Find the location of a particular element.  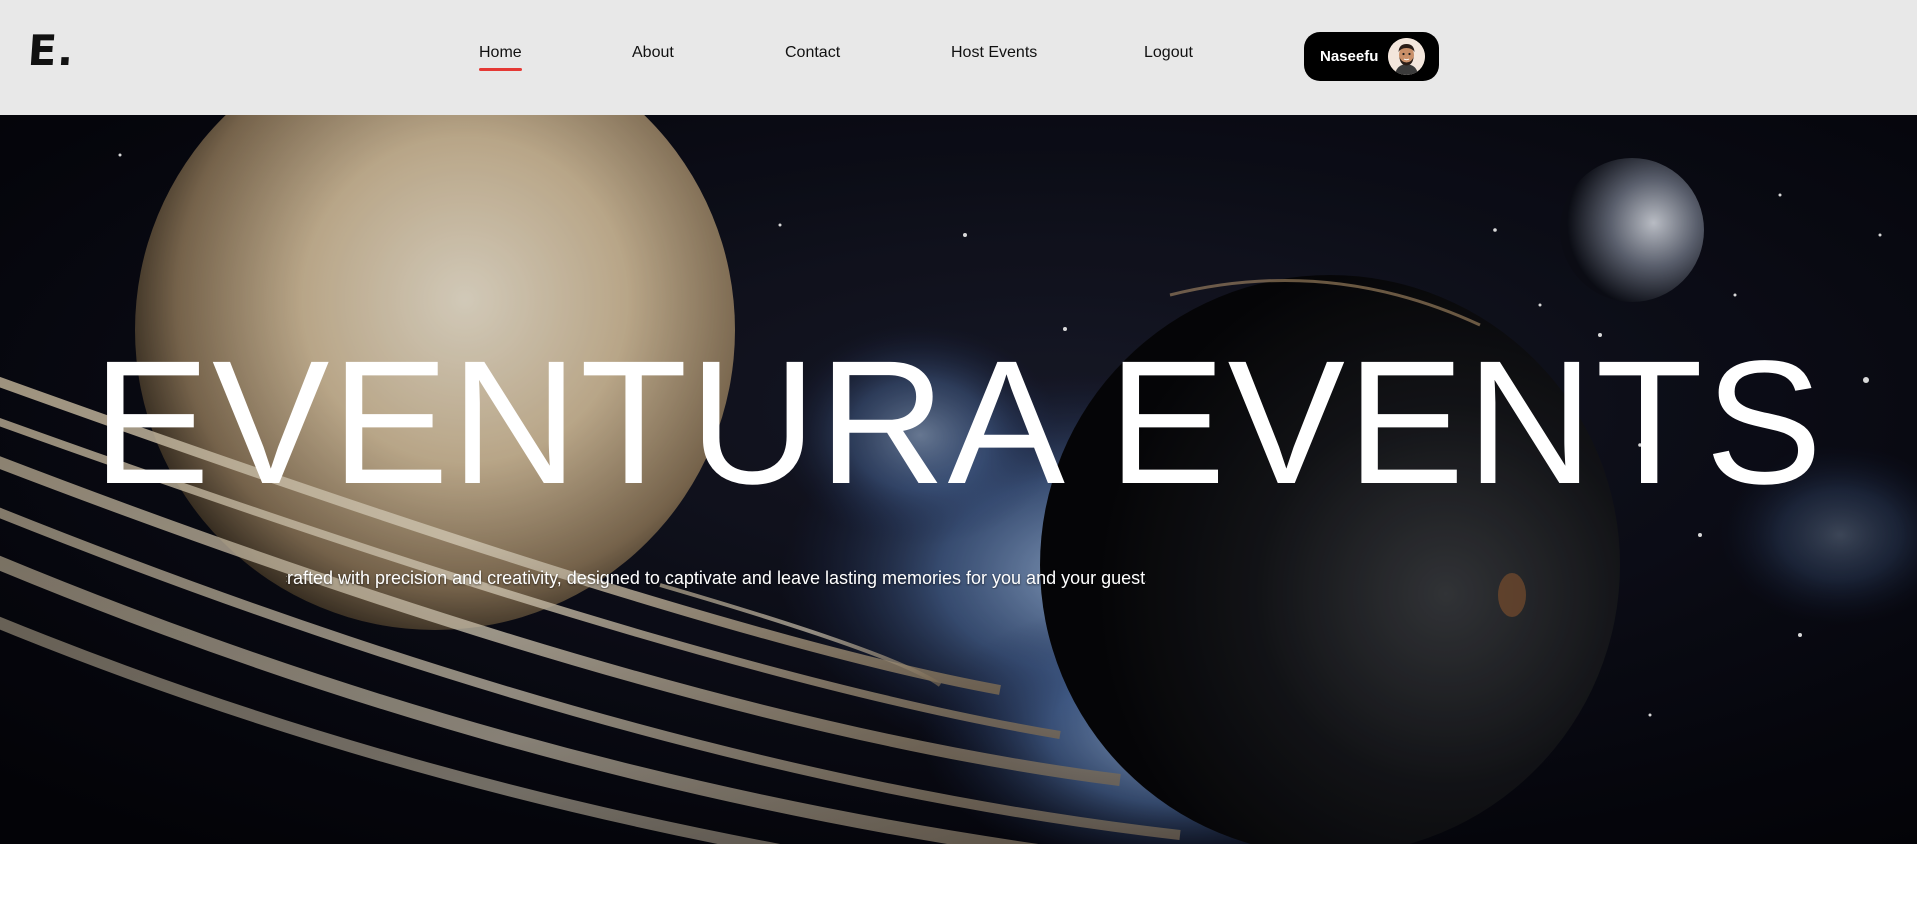

user-avatar-icon is located at coordinates (1406, 56).